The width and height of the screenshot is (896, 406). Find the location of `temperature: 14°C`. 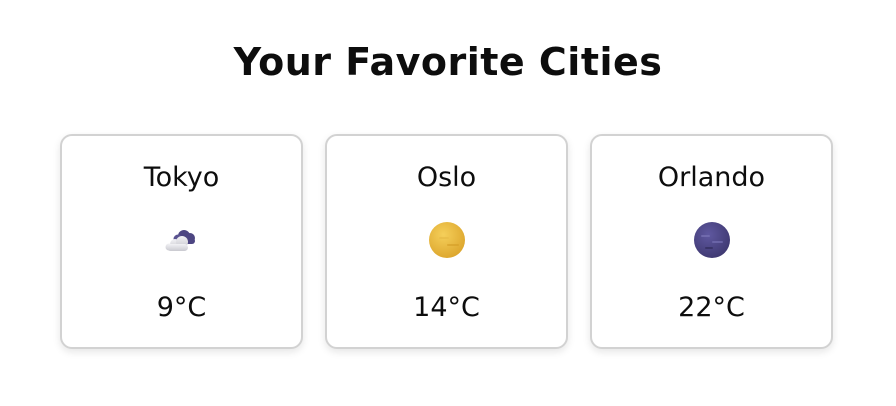

temperature: 14°C is located at coordinates (446, 307).